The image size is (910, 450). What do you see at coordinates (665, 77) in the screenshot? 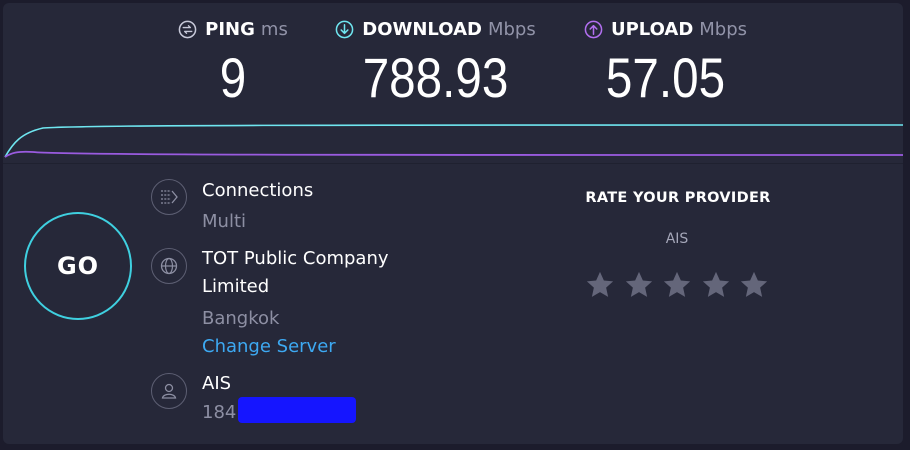
I see `upload-value: 57.05` at bounding box center [665, 77].